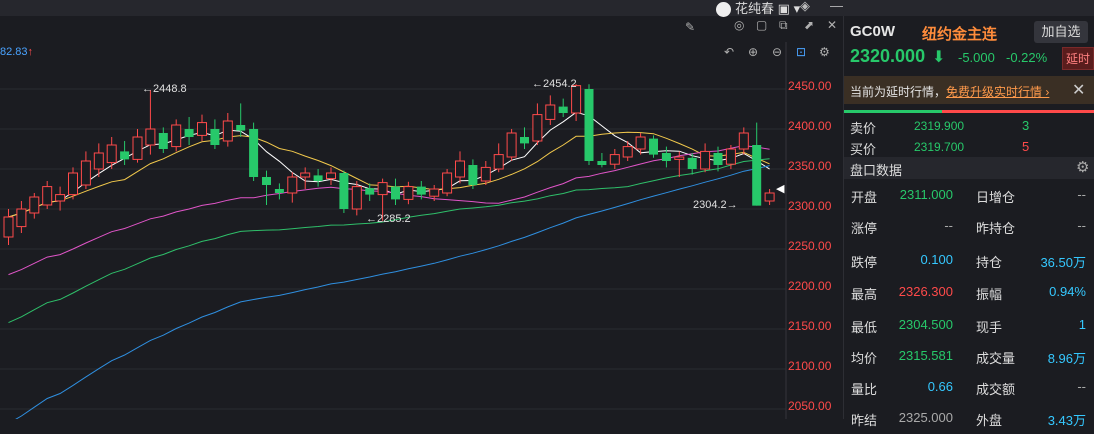 This screenshot has height=434, width=1094. Describe the element at coordinates (810, 406) in the screenshot. I see `y-tick: 2050.00` at that location.